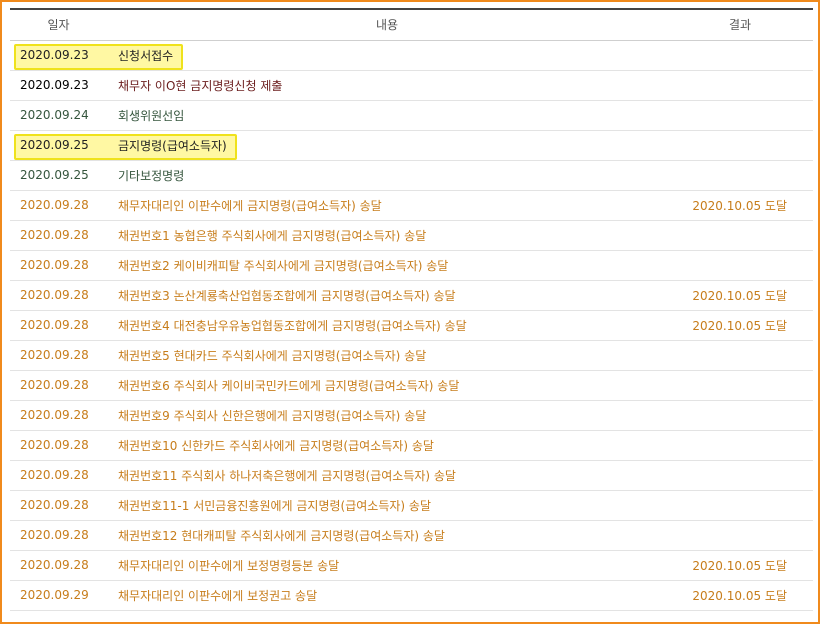 The width and height of the screenshot is (820, 624). What do you see at coordinates (229, 565) in the screenshot?
I see `content-cell-text: 채무자대리인 이판수에게 보정명령등본 송달` at bounding box center [229, 565].